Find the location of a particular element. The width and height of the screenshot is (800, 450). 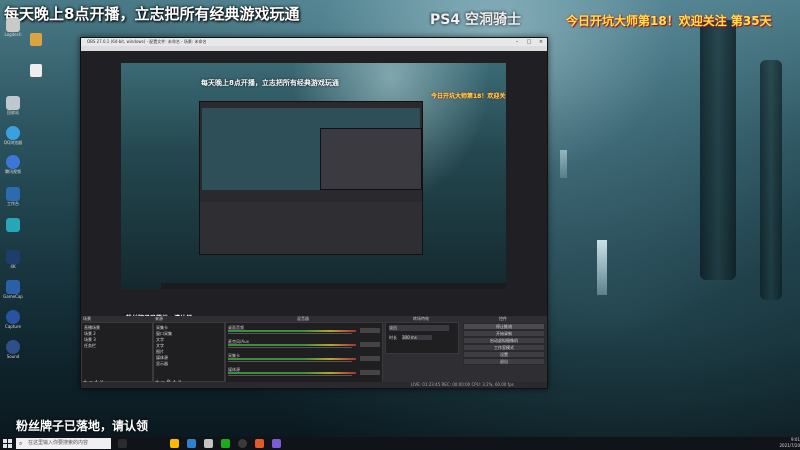

mixer-channel: 采集卡 is located at coordinates (304, 359).